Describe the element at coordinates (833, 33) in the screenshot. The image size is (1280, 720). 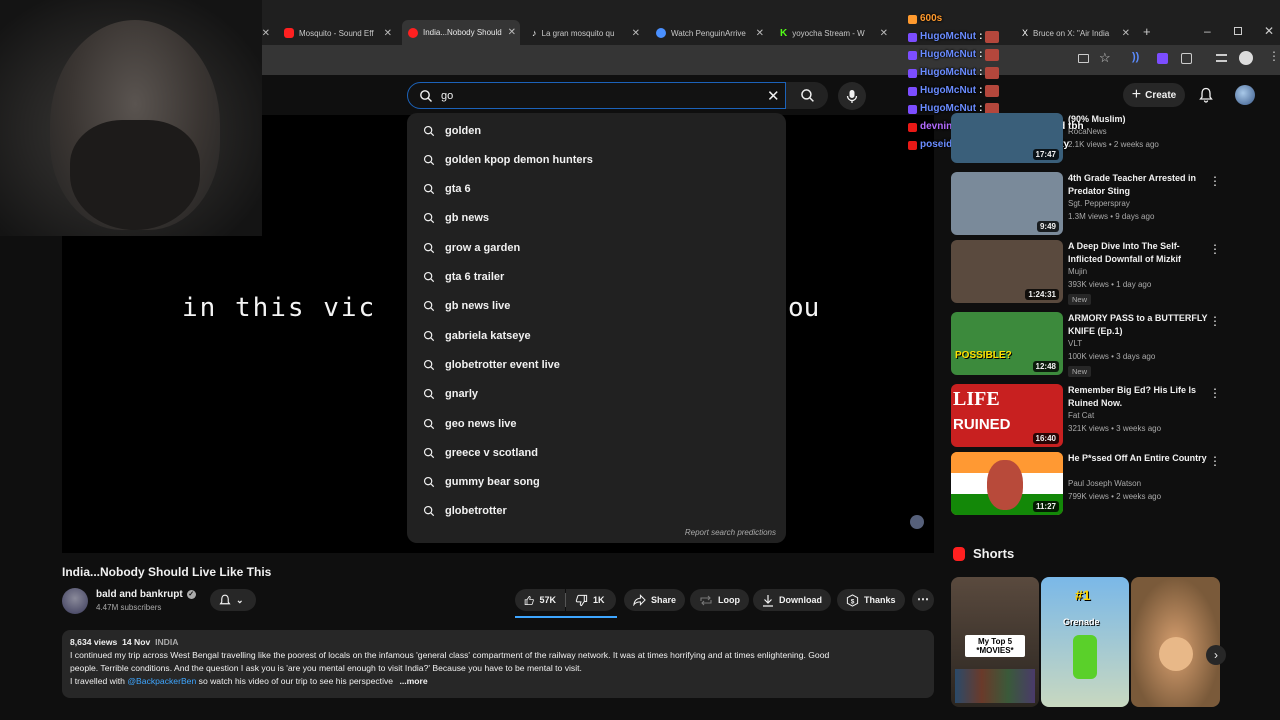
I see `browser-tab: K yoyocha Stream - W ✕` at that location.